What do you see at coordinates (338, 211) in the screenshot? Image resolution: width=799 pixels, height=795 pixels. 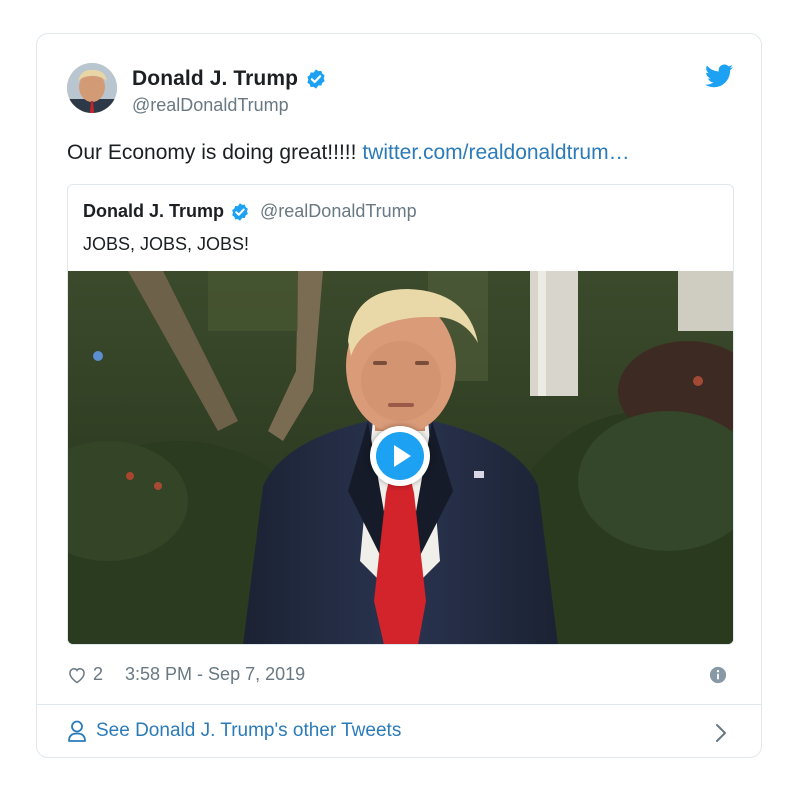 I see `quoted-author-handle: @realDonaldTrump` at bounding box center [338, 211].